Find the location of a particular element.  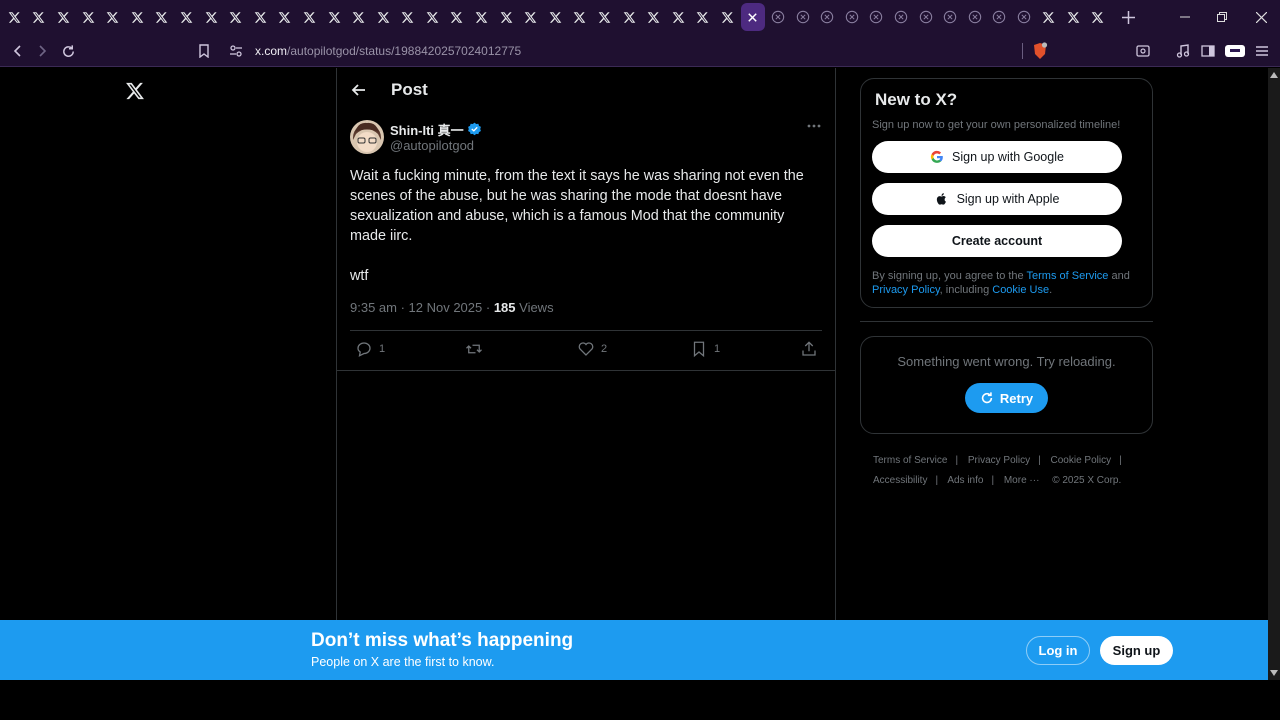

footer-tos-link: Terms of Service is located at coordinates (910, 460).